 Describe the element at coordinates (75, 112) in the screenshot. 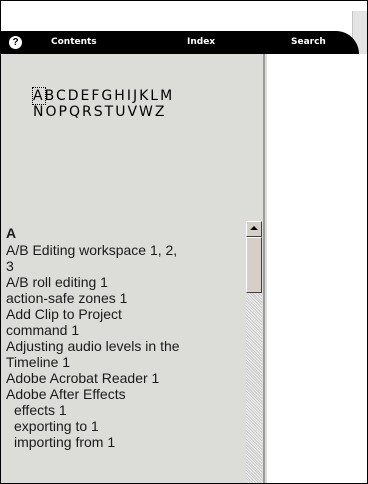

I see `alphabet-link-q: Q` at that location.